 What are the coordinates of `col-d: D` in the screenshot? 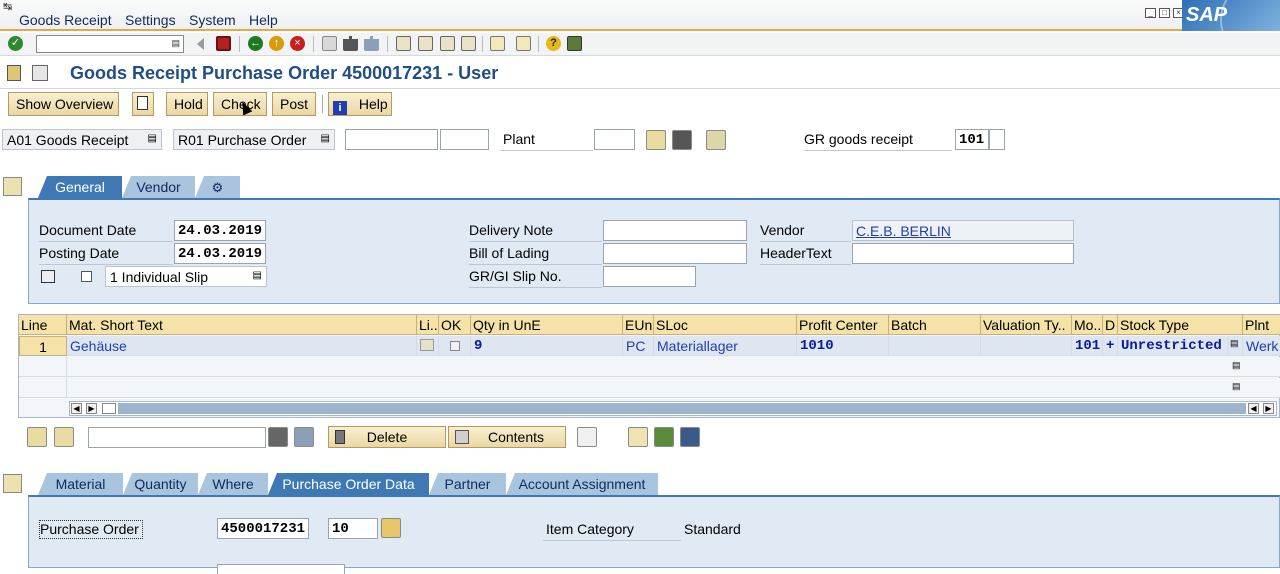 It's located at (1110, 325).